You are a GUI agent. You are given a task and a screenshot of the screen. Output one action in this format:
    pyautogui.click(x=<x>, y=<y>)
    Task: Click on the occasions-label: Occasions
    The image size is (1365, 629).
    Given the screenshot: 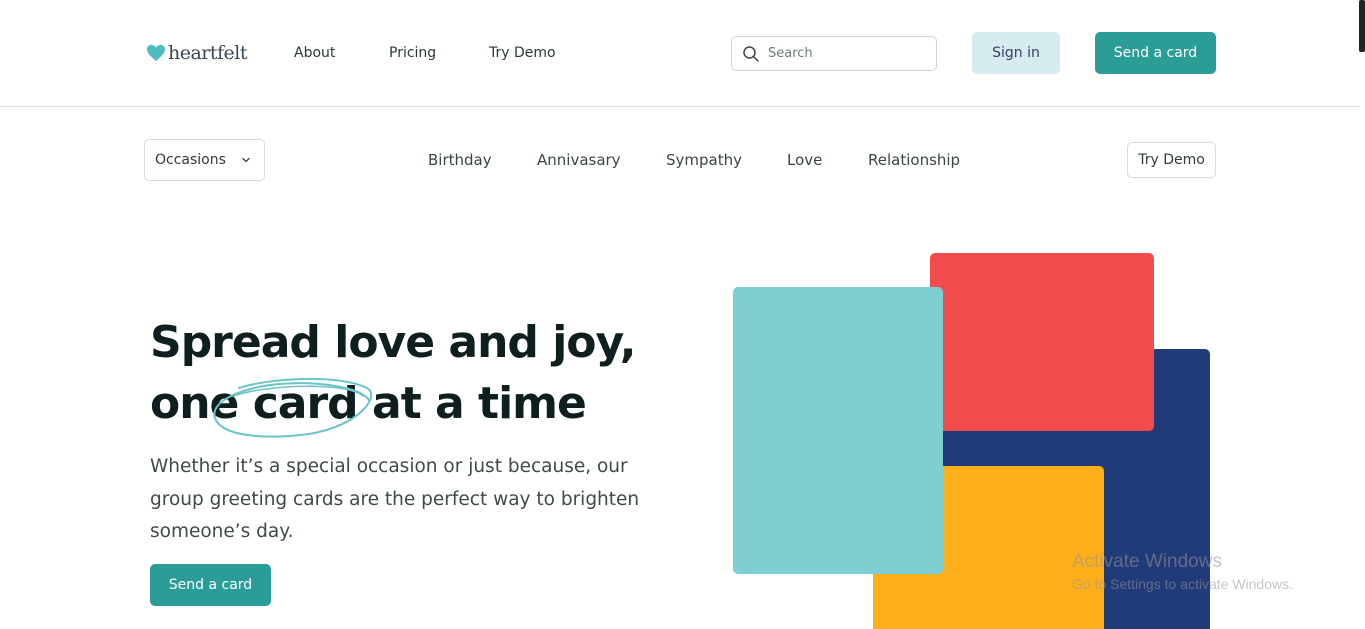 What is the action you would take?
    pyautogui.click(x=190, y=160)
    